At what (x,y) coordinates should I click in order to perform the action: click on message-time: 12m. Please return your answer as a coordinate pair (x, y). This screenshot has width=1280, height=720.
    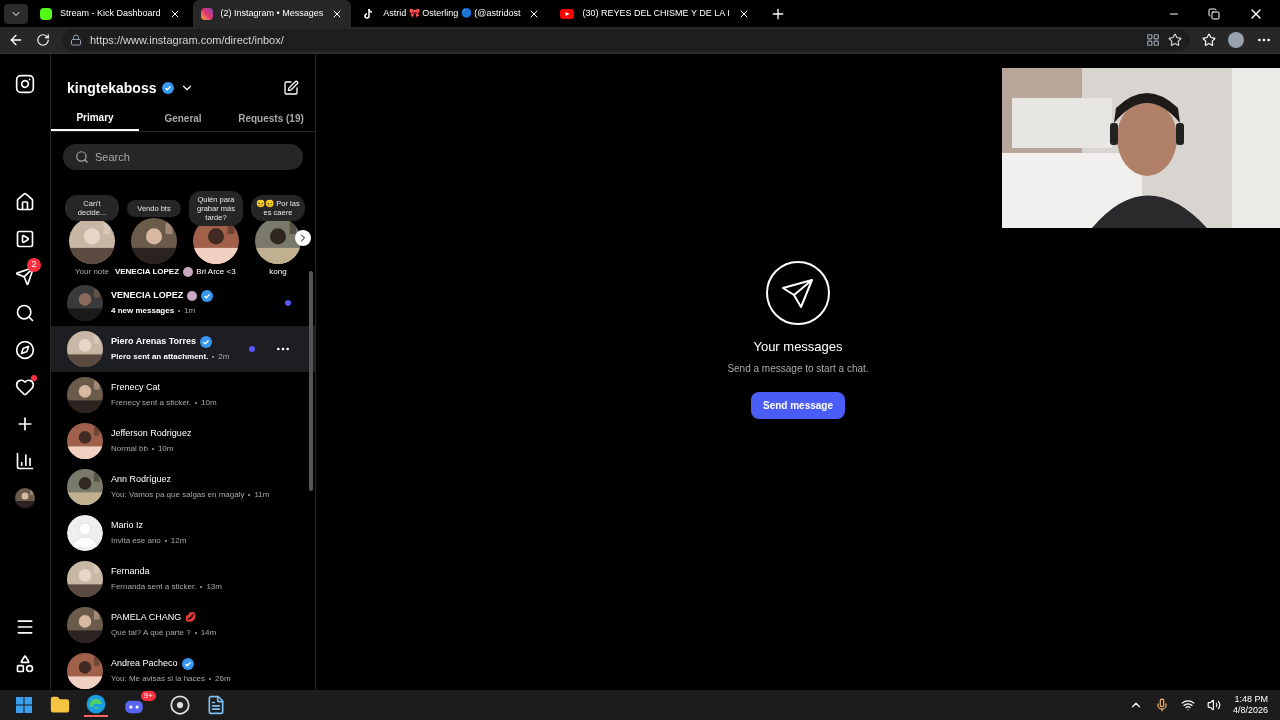
    Looking at the image, I should click on (178, 540).